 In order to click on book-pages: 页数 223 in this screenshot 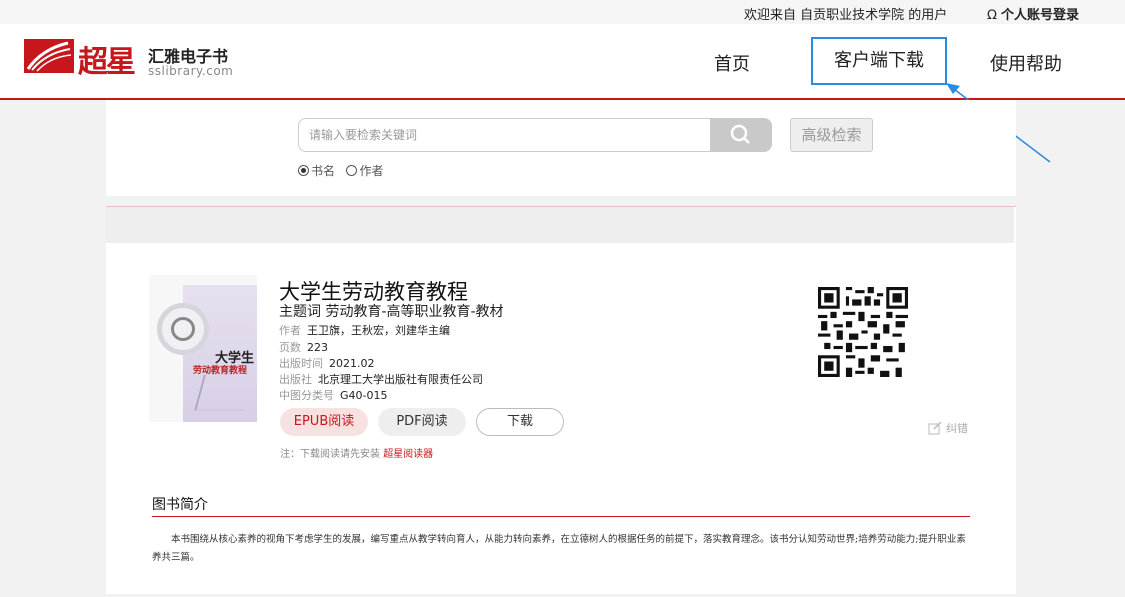, I will do `click(303, 347)`.